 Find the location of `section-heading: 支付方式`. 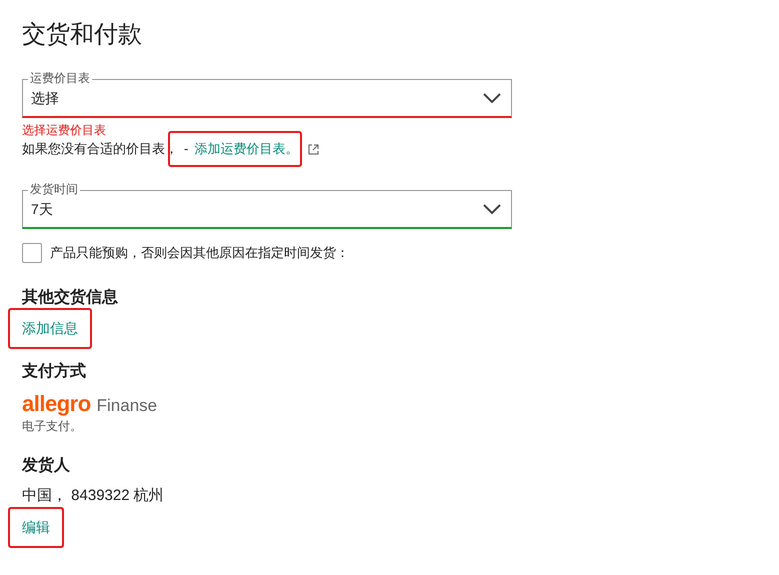

section-heading: 支付方式 is located at coordinates (54, 371).